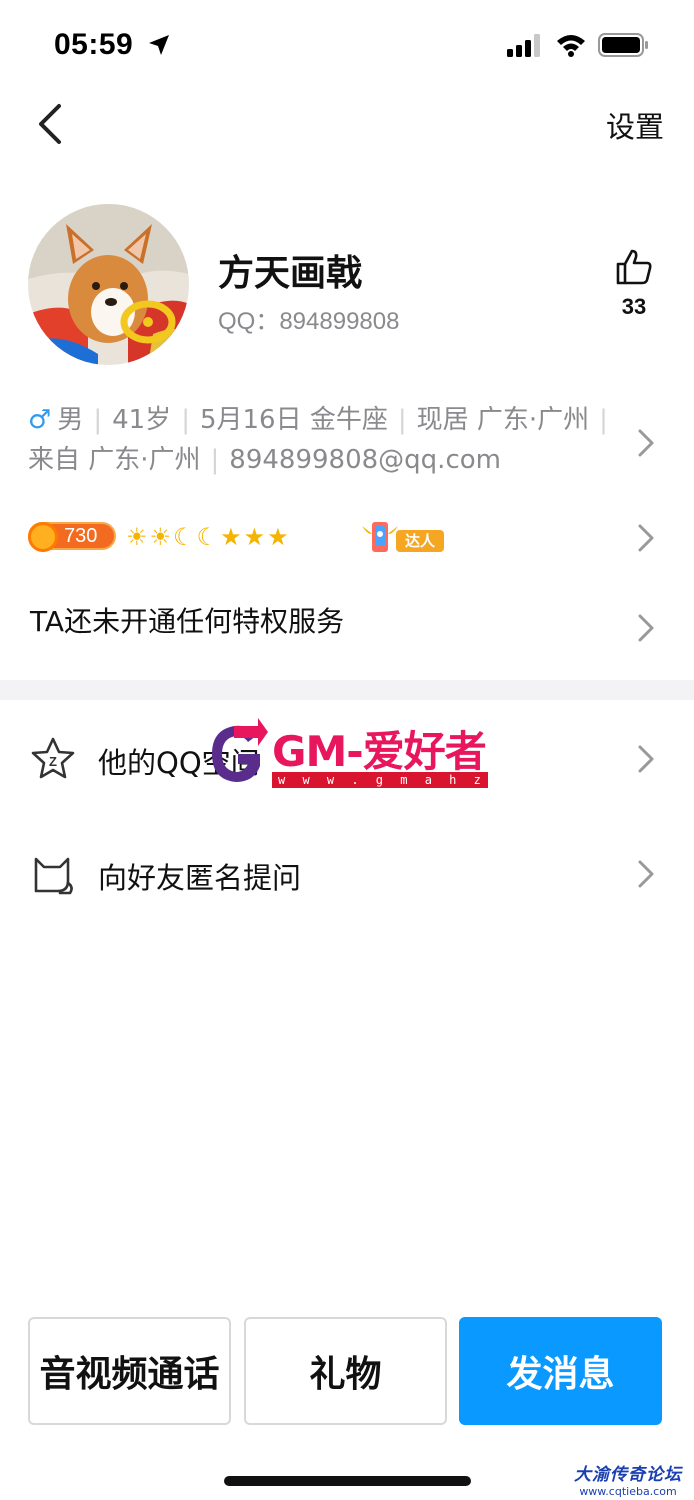 The image size is (694, 1500). I want to click on profile-name: 方天画戟, so click(290, 273).